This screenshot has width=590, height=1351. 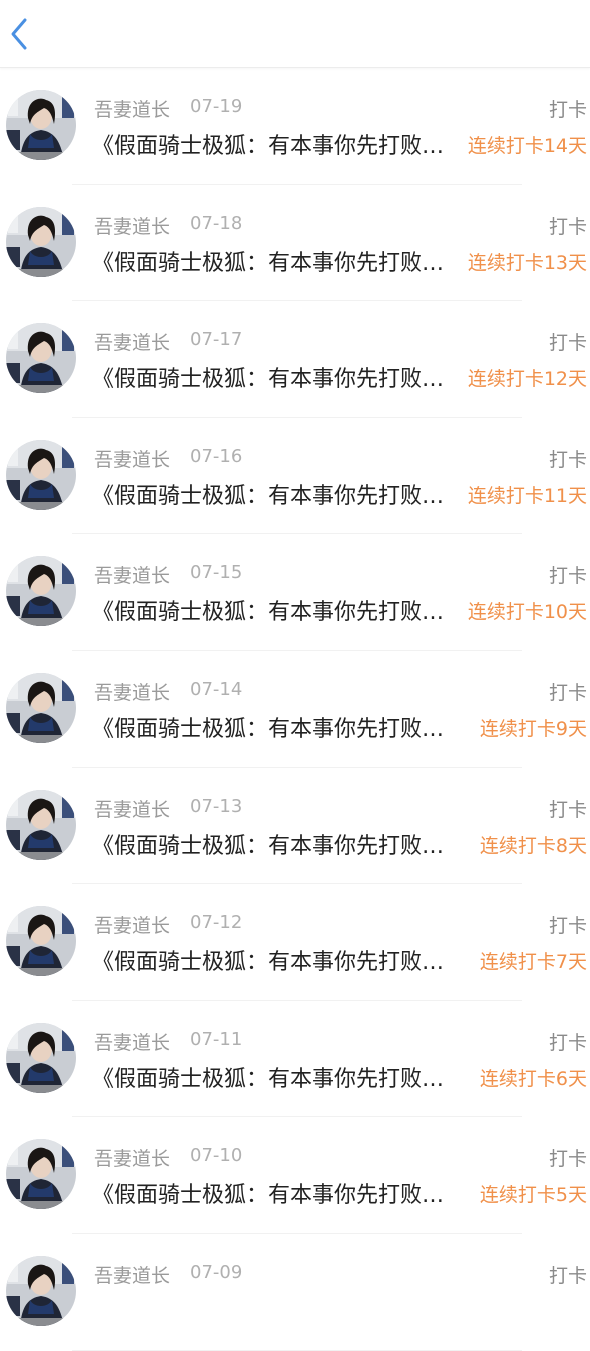 I want to click on streak-badge: 连续打卡10天, so click(x=527, y=612).